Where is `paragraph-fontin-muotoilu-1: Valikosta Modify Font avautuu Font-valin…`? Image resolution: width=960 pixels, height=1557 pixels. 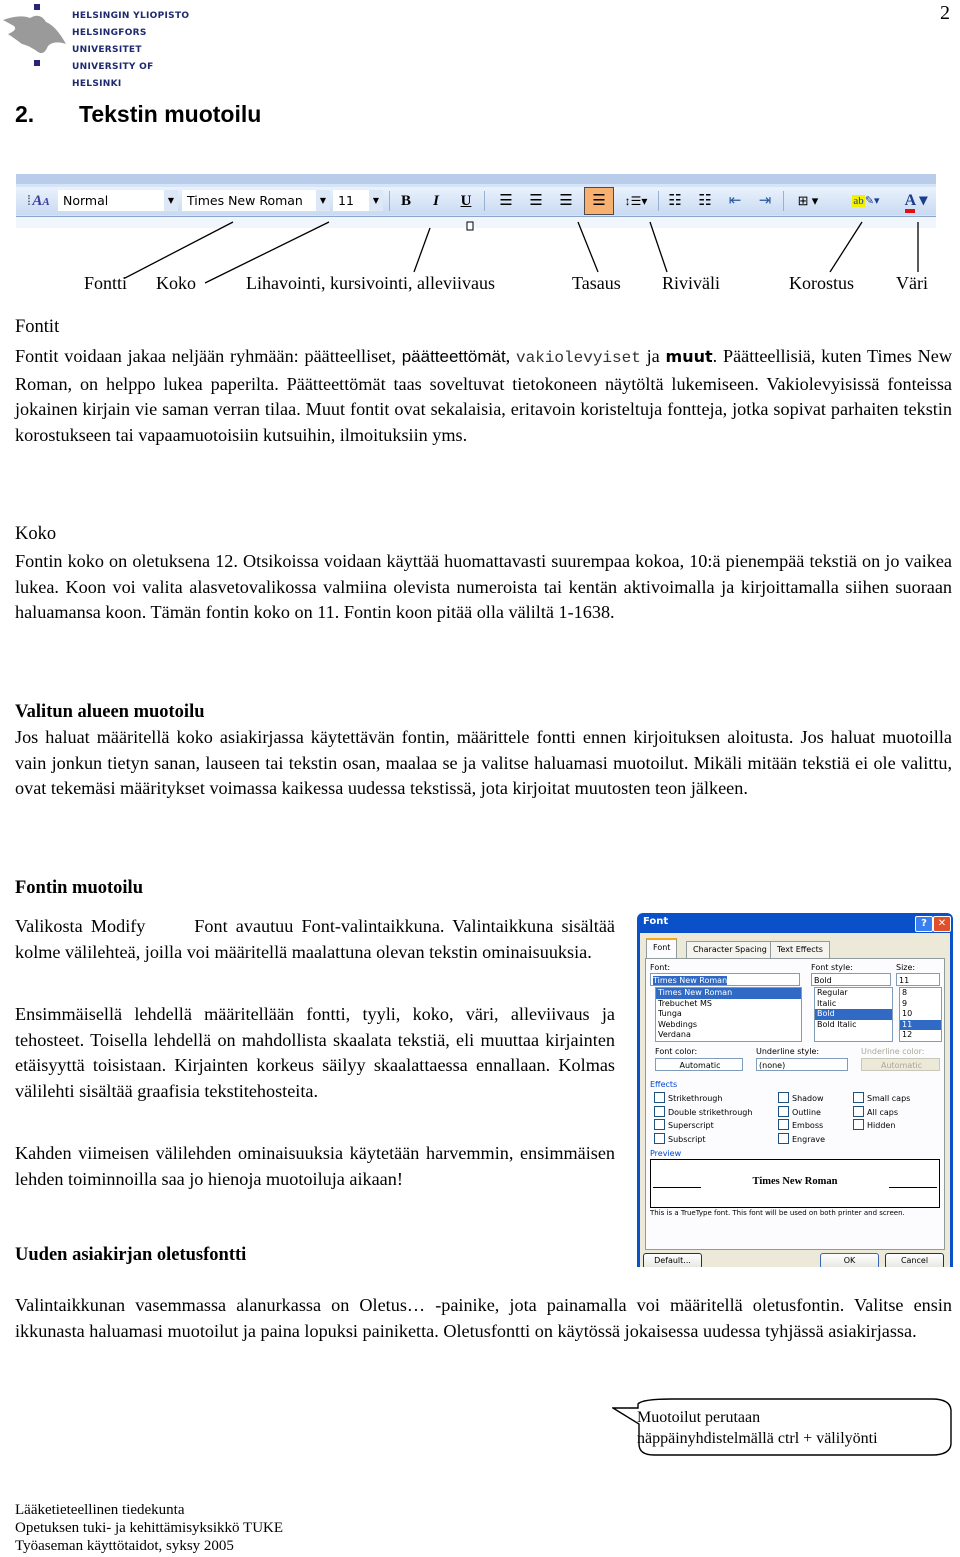
paragraph-fontin-muotoilu-1: Valikosta Modify Font avautuu Font-valin… is located at coordinates (317, 939).